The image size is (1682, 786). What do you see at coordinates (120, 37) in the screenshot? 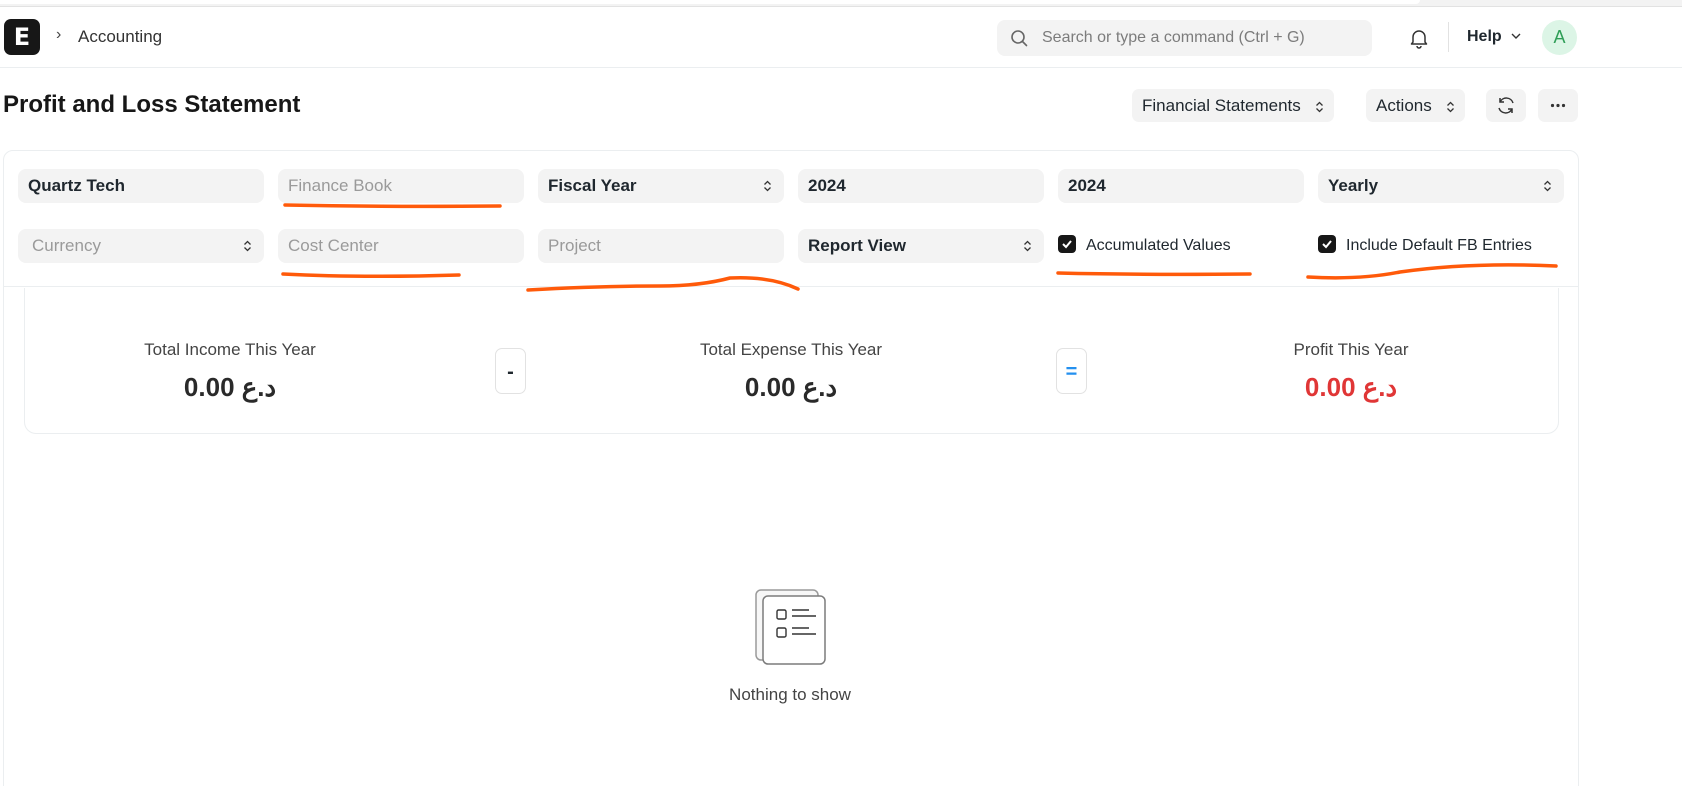
I see `breadcrumb-accounting: Accounting` at bounding box center [120, 37].